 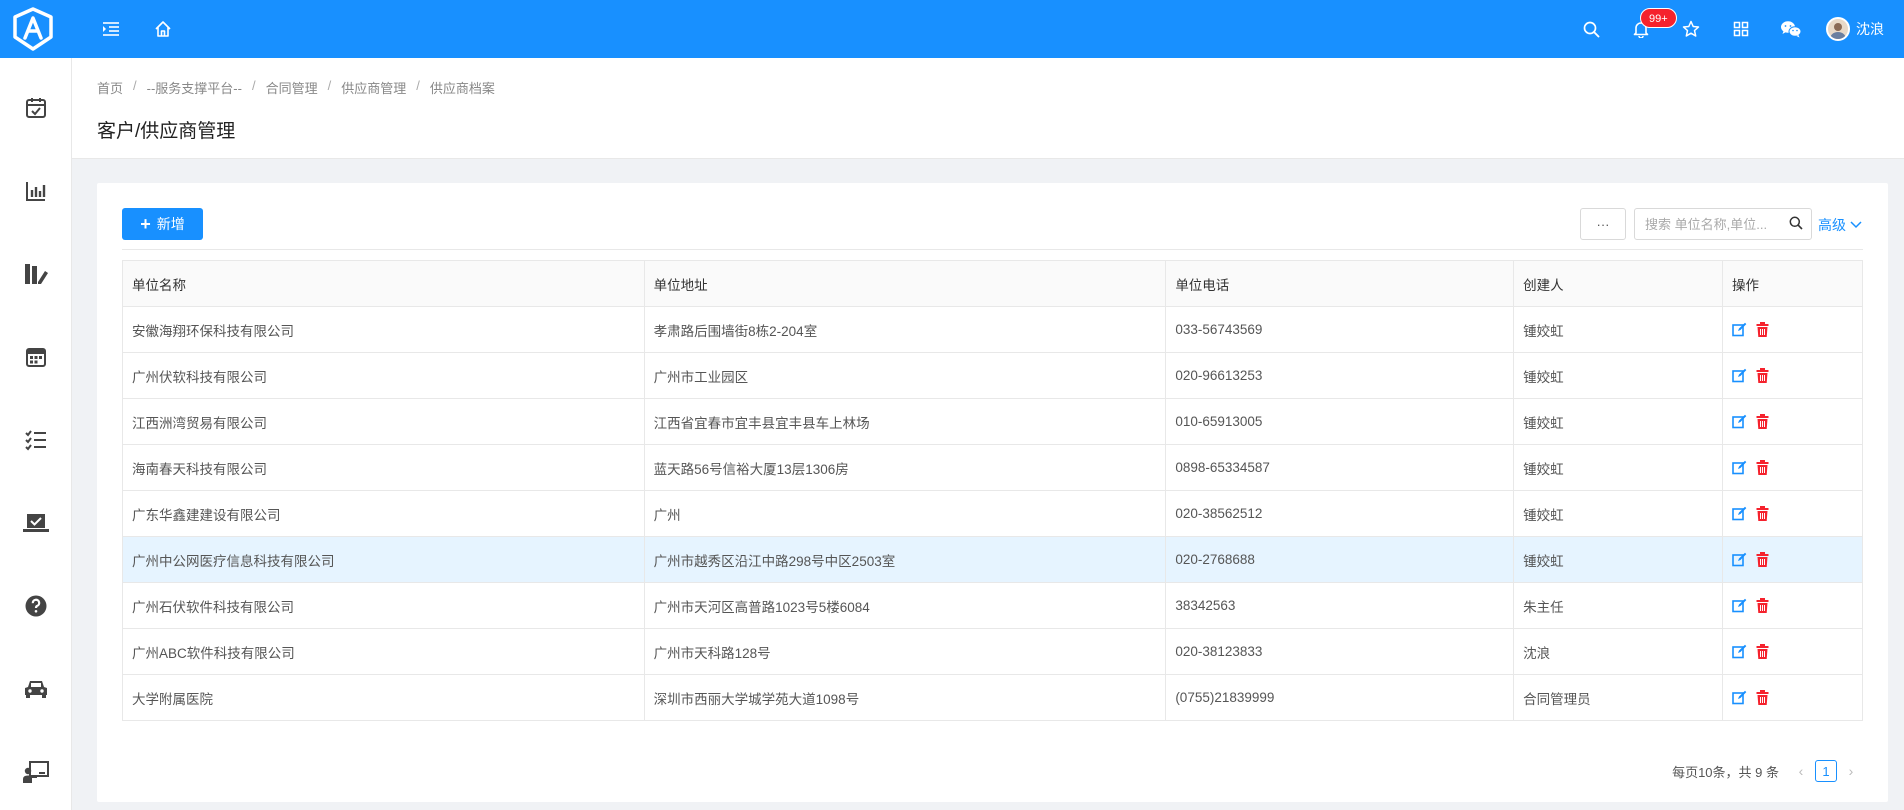 I want to click on cell-name: 大学附属医院, so click(x=383, y=697).